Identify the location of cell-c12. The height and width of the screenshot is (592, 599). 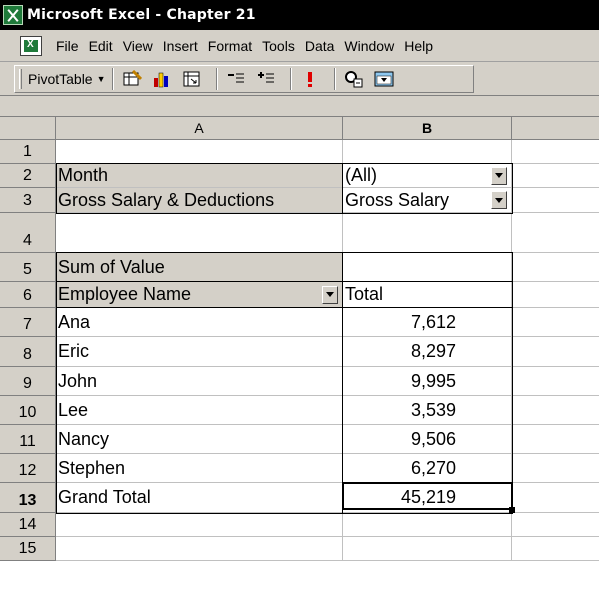
(555, 468).